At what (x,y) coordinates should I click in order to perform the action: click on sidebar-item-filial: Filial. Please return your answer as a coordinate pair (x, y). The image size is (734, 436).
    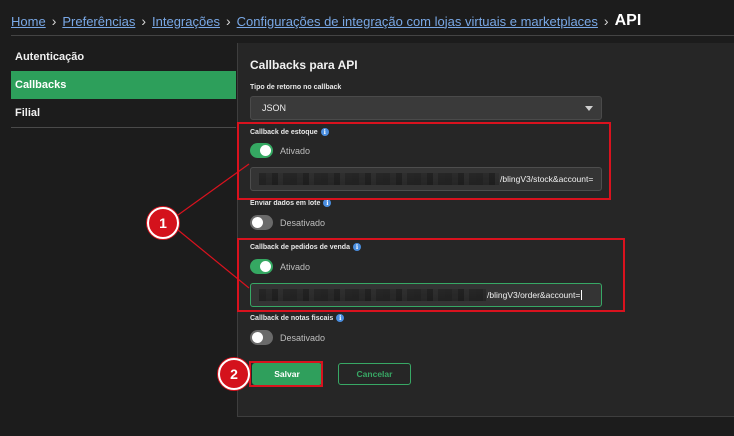
    Looking at the image, I should click on (123, 113).